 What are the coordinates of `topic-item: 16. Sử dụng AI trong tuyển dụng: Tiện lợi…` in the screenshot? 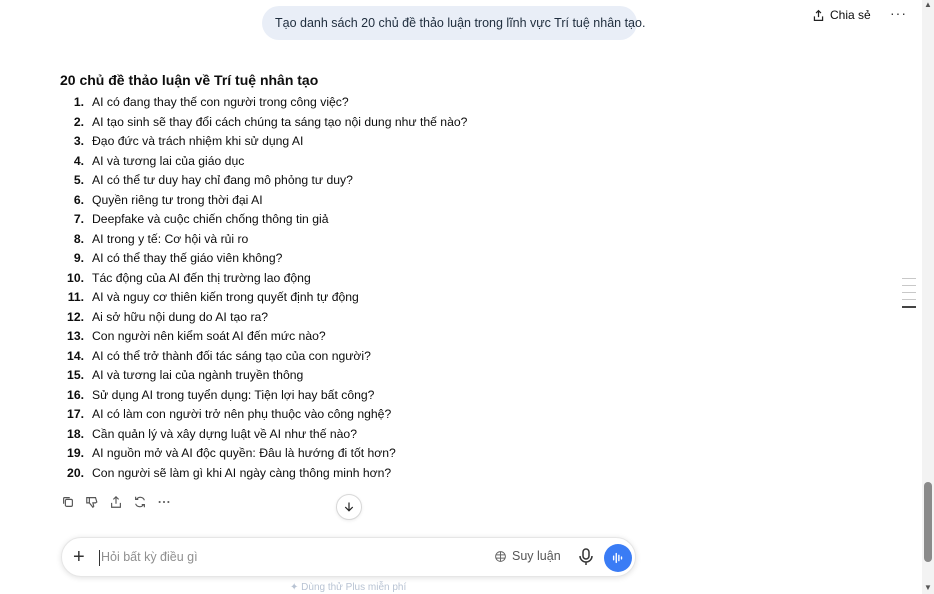 It's located at (340, 396).